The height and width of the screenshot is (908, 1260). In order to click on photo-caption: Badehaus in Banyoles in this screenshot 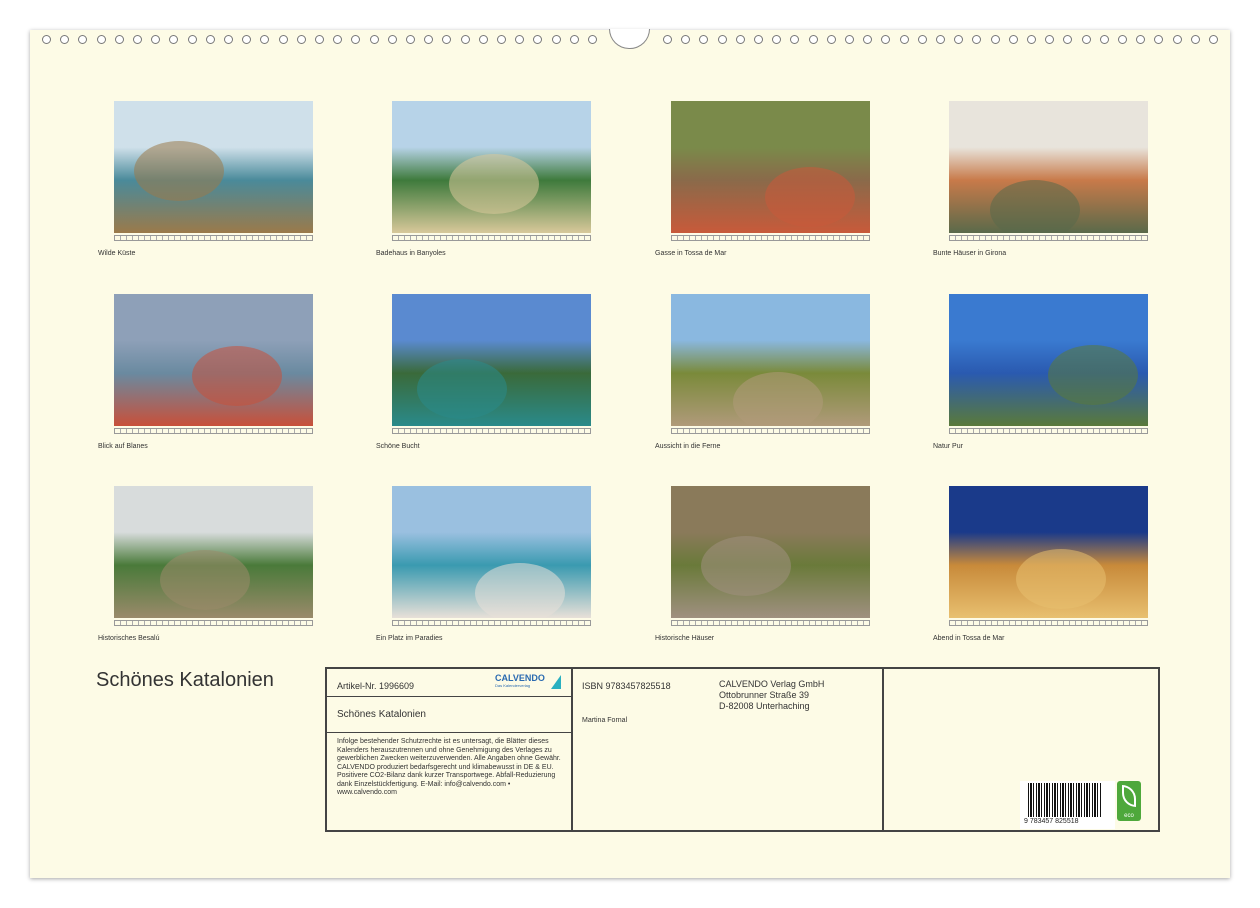, I will do `click(411, 253)`.